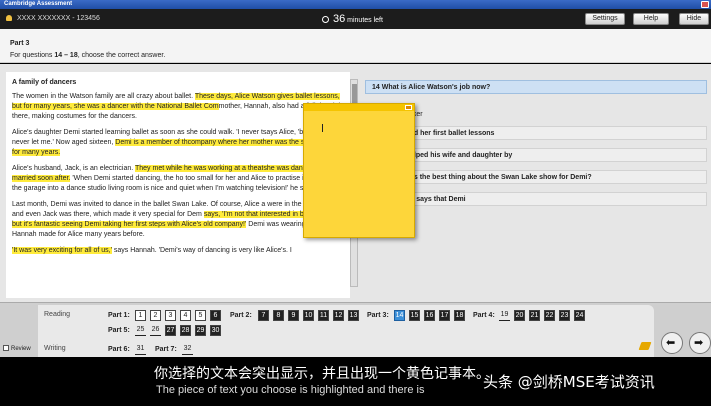 The height and width of the screenshot is (406, 711). I want to click on question-26-button: 26, so click(155, 330).